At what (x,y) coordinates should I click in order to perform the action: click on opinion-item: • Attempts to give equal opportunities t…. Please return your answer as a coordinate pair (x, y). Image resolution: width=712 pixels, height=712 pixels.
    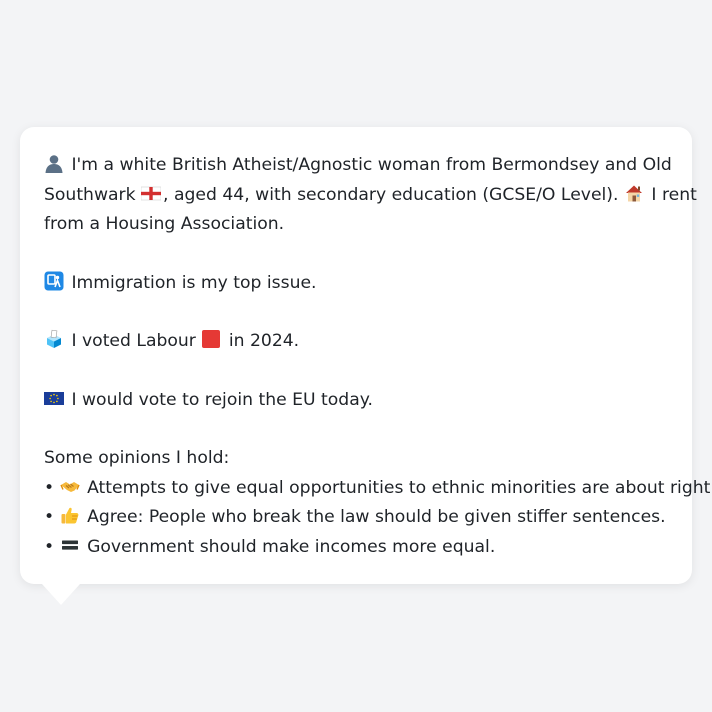
    Looking at the image, I should click on (378, 489).